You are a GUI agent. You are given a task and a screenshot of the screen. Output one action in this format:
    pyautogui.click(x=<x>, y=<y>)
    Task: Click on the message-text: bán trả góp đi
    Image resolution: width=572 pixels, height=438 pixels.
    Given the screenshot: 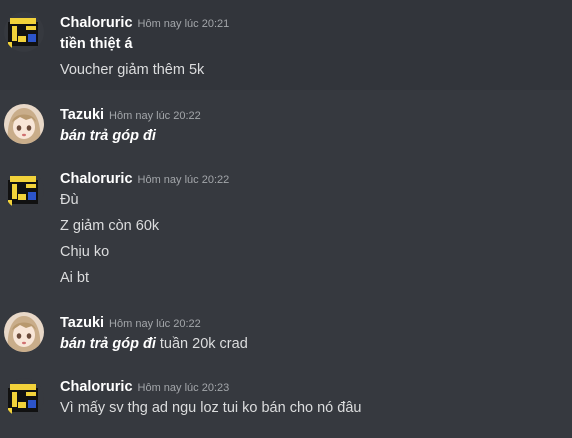 What is the action you would take?
    pyautogui.click(x=108, y=136)
    